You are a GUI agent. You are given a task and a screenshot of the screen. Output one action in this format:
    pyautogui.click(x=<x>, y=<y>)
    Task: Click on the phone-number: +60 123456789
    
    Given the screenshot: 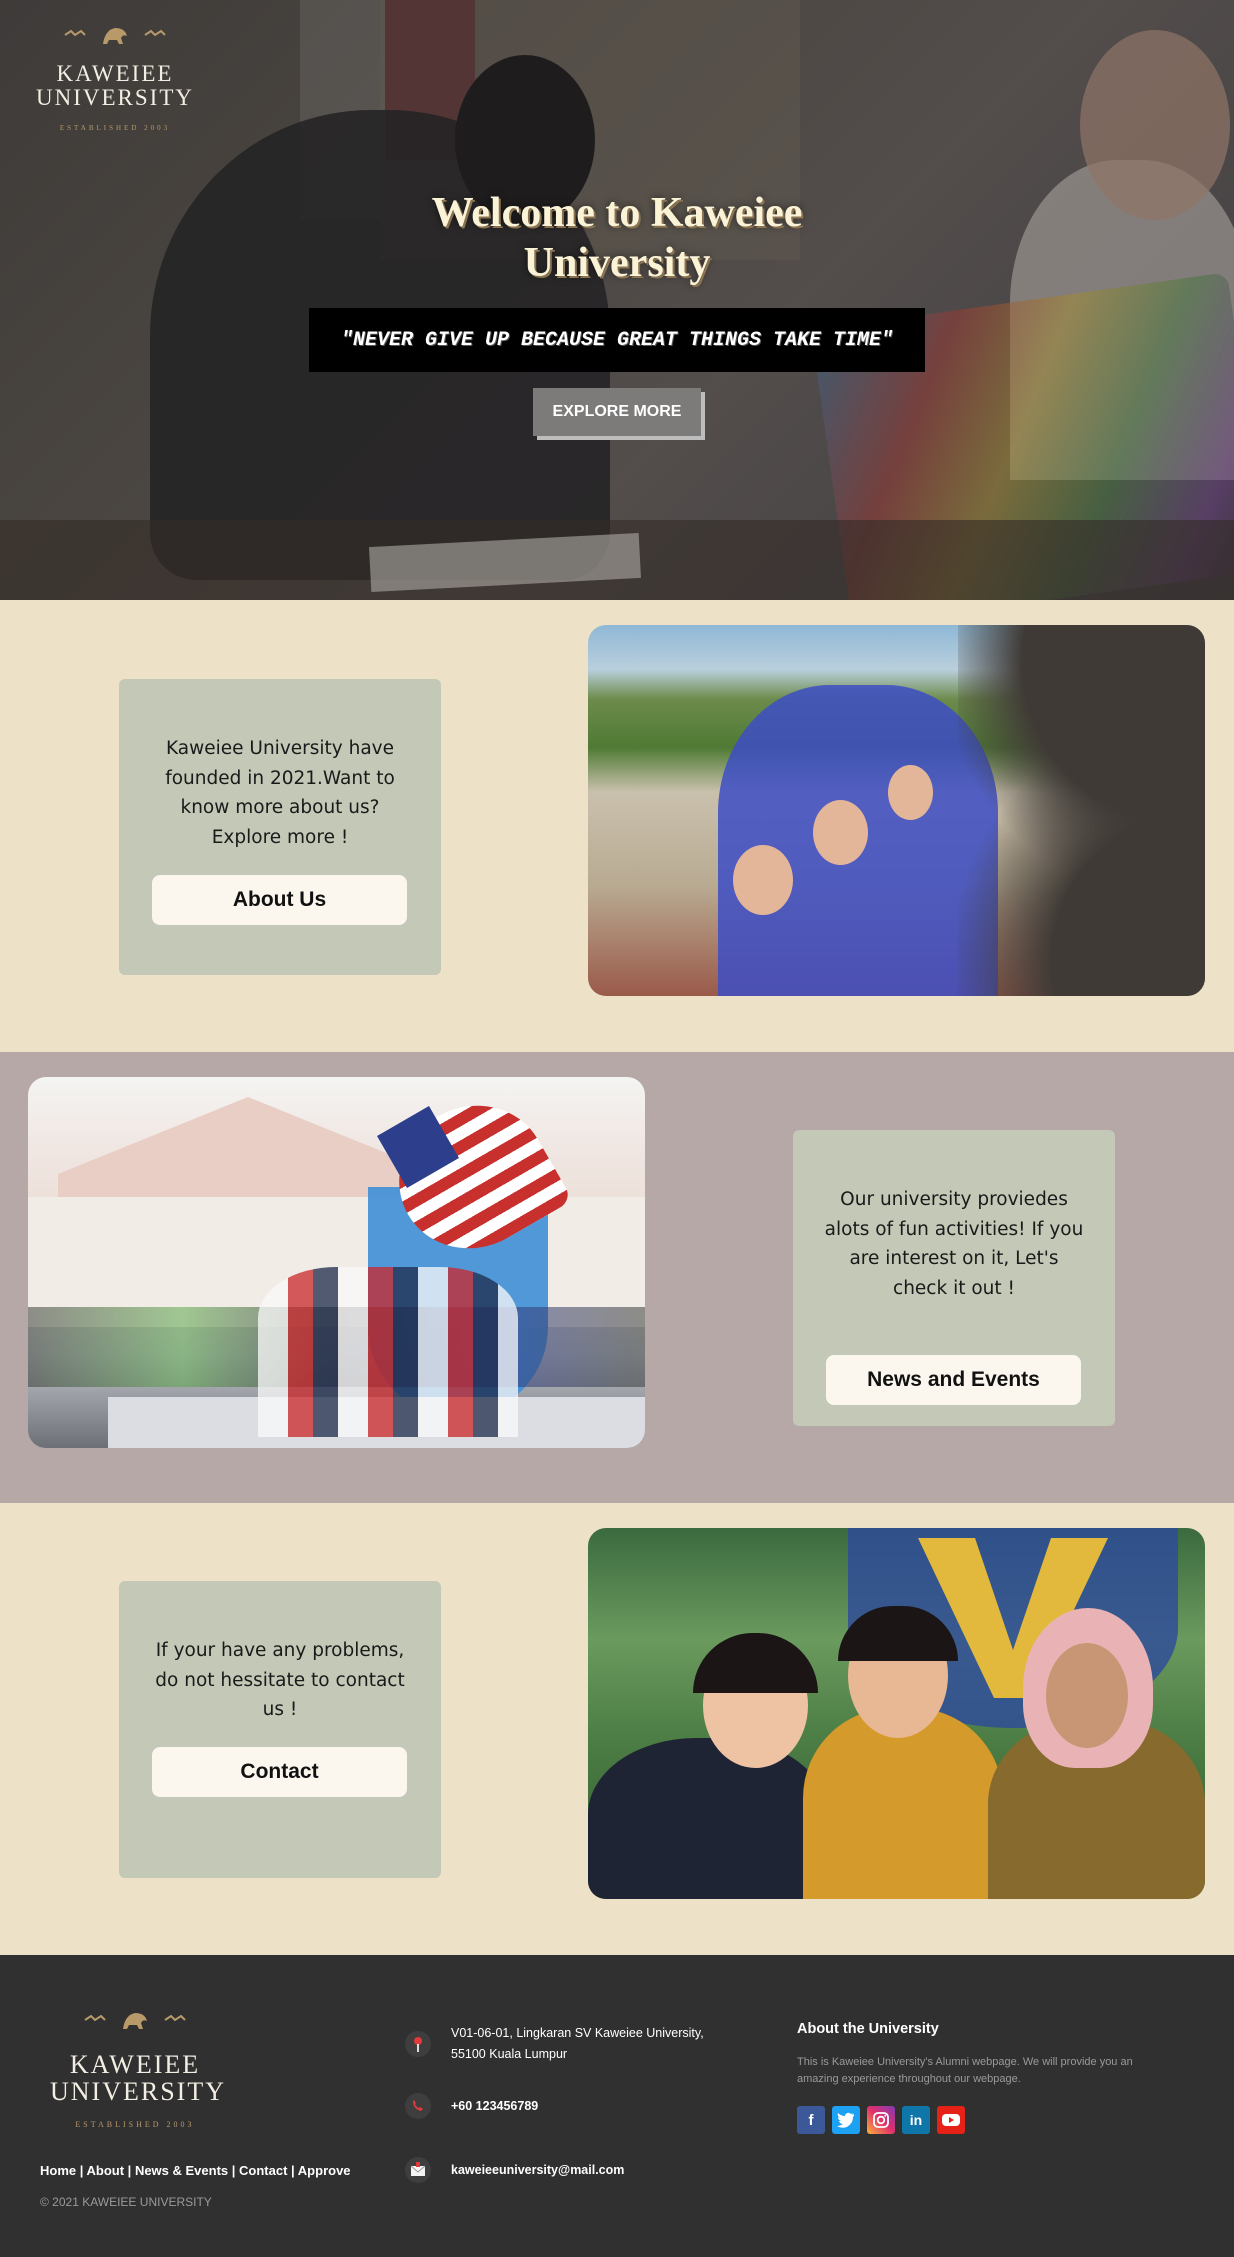 What is the action you would take?
    pyautogui.click(x=495, y=2106)
    